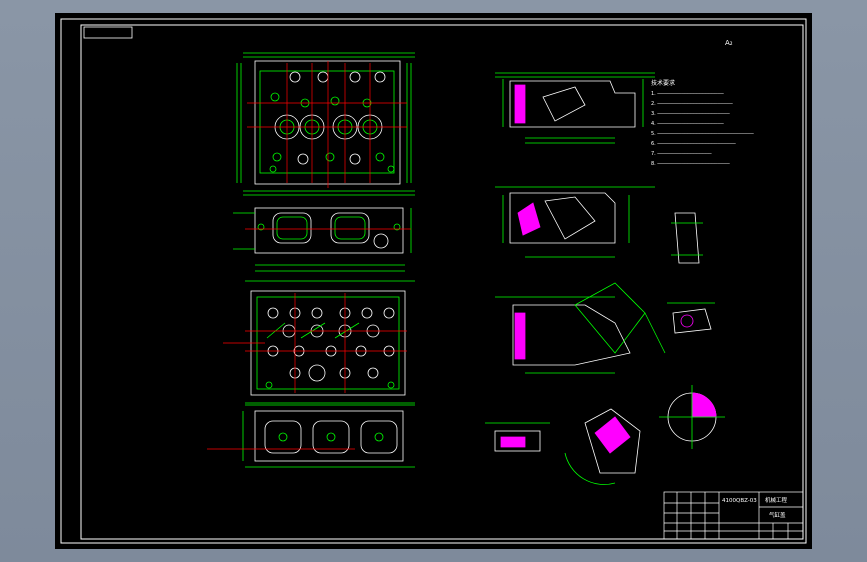  What do you see at coordinates (691, 164) in the screenshot?
I see `note-line: 8. ────────────────────────` at bounding box center [691, 164].